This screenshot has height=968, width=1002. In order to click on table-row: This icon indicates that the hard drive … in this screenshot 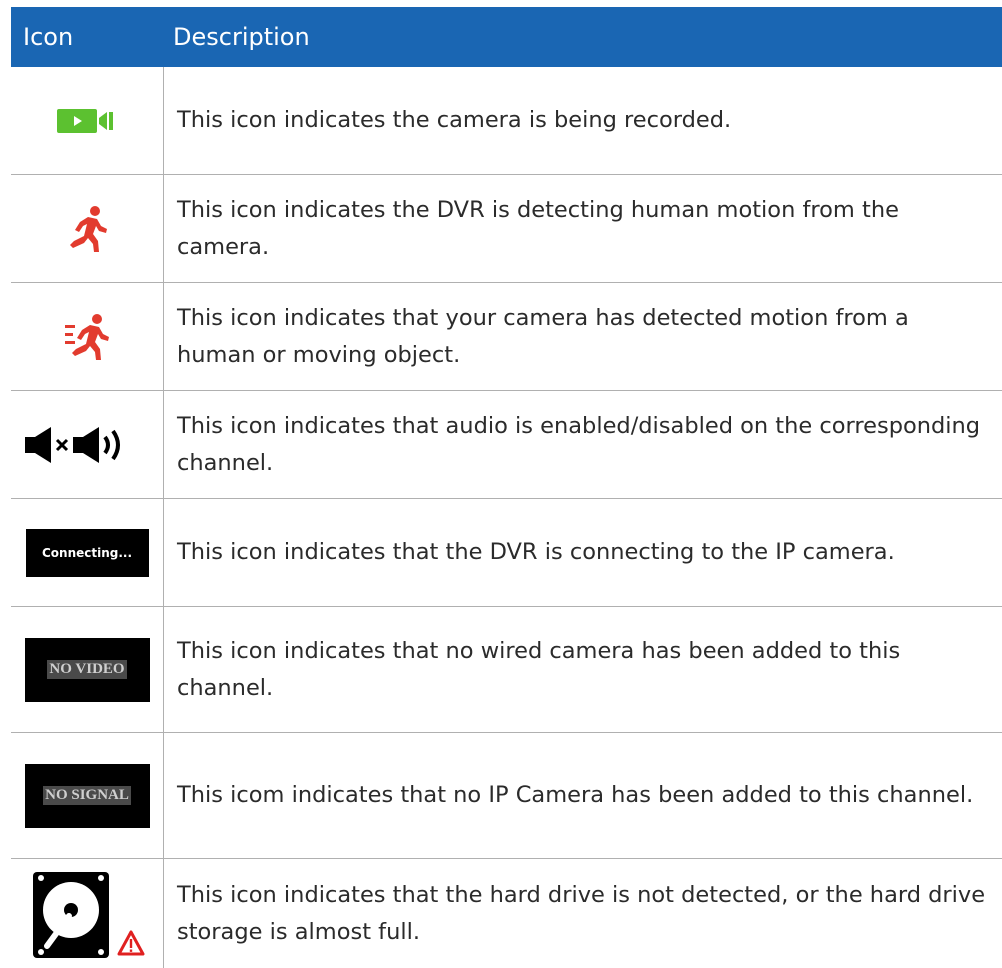, I will do `click(506, 913)`.